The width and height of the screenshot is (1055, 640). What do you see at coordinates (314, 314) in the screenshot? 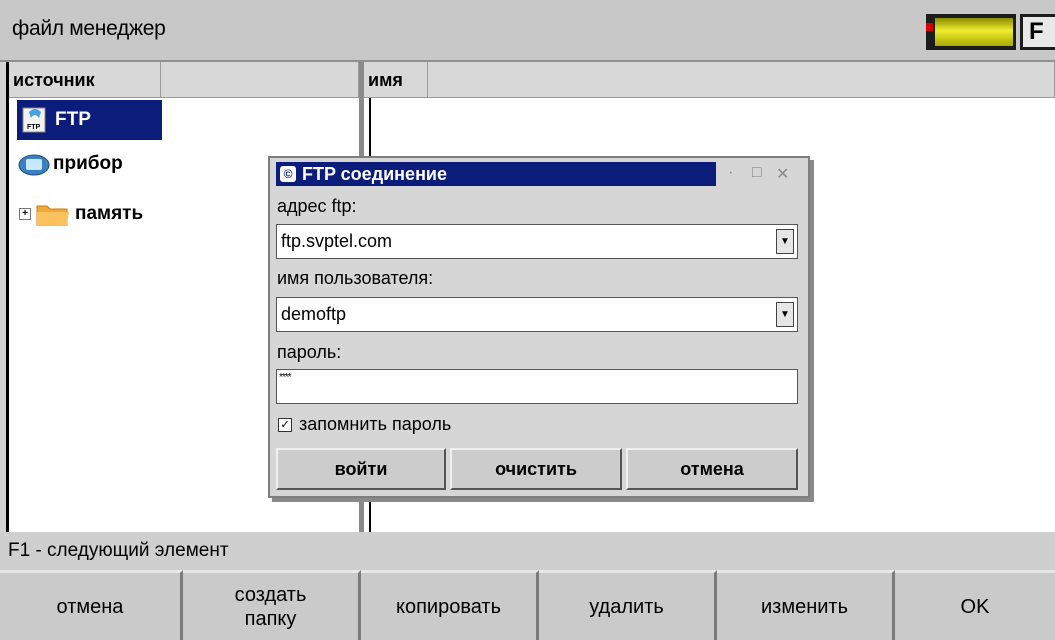
I see `username-value: demoftp` at bounding box center [314, 314].